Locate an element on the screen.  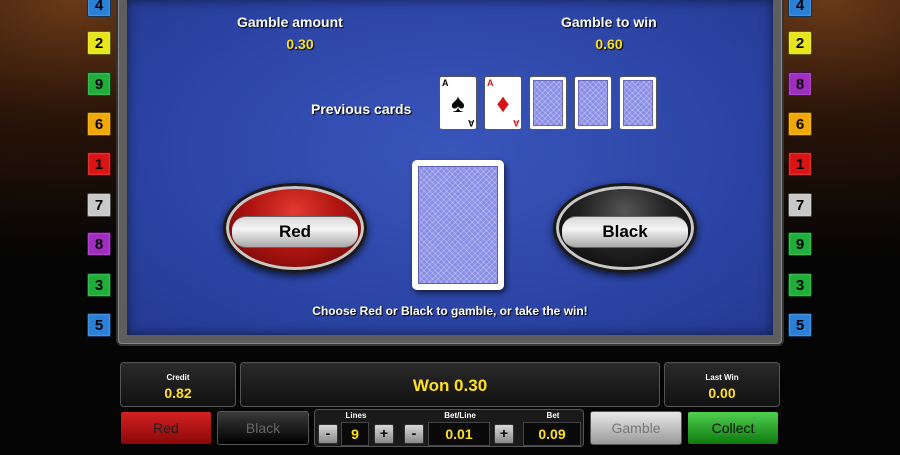
previous-card: A ♦ A is located at coordinates (503, 103).